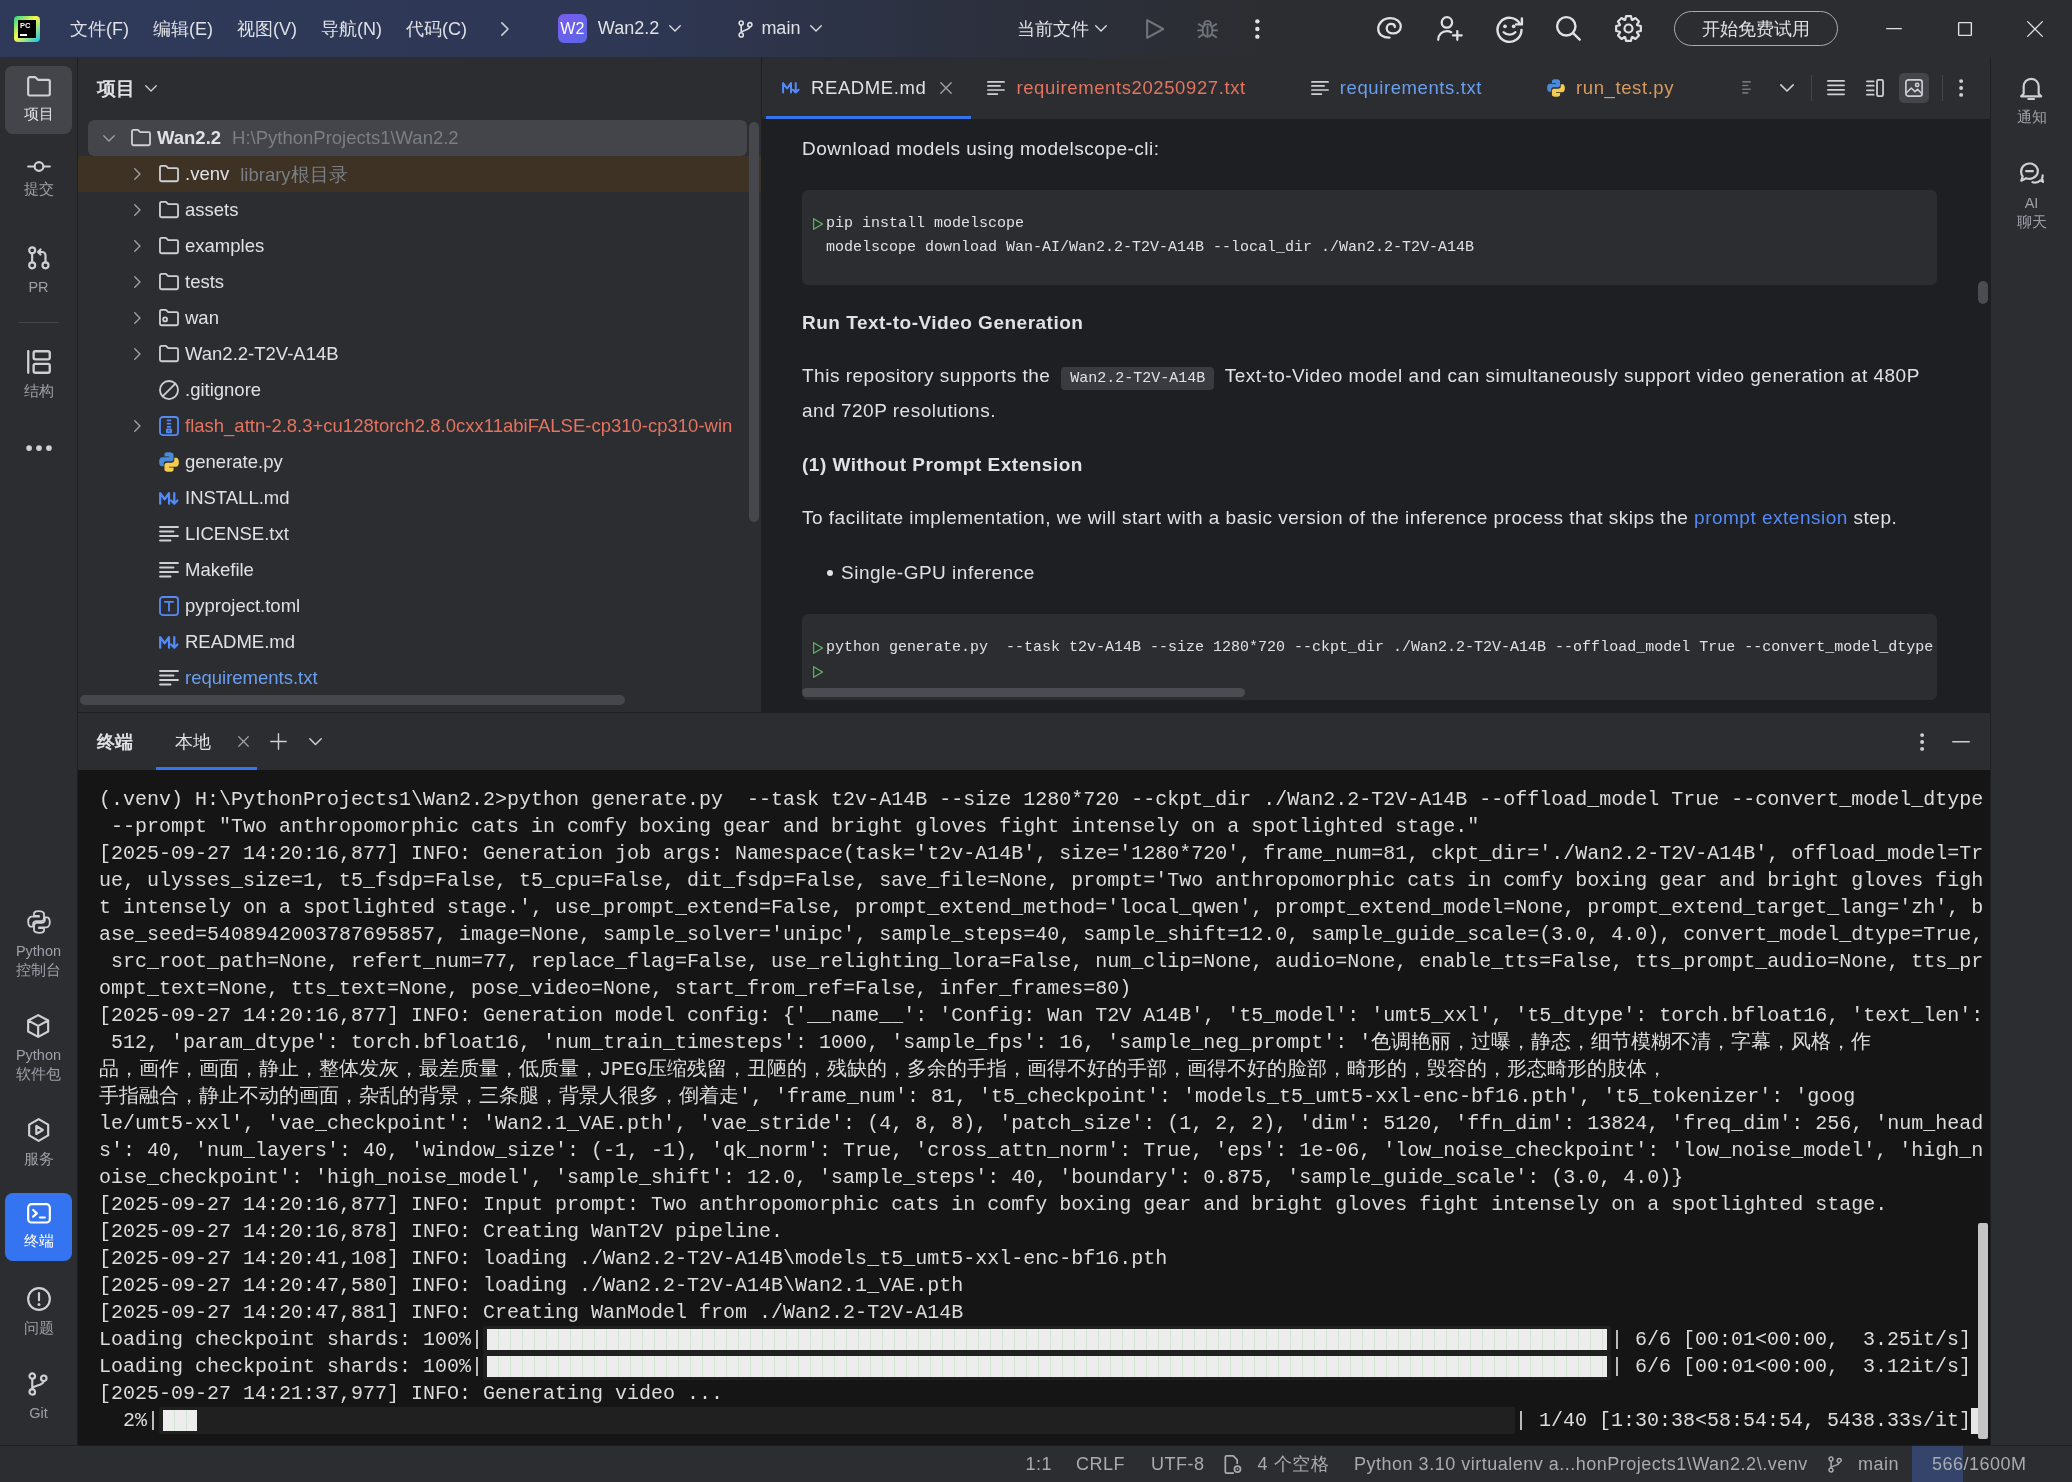 The width and height of the screenshot is (2072, 1482). I want to click on text-file-icon, so click(169, 534).